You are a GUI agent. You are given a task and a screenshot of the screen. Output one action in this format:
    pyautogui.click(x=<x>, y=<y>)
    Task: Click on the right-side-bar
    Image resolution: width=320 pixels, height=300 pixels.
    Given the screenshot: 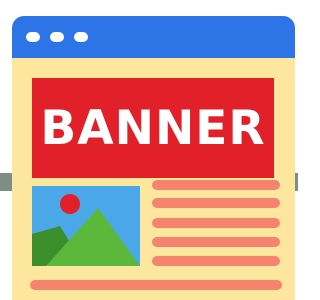 What is the action you would take?
    pyautogui.click(x=296, y=182)
    